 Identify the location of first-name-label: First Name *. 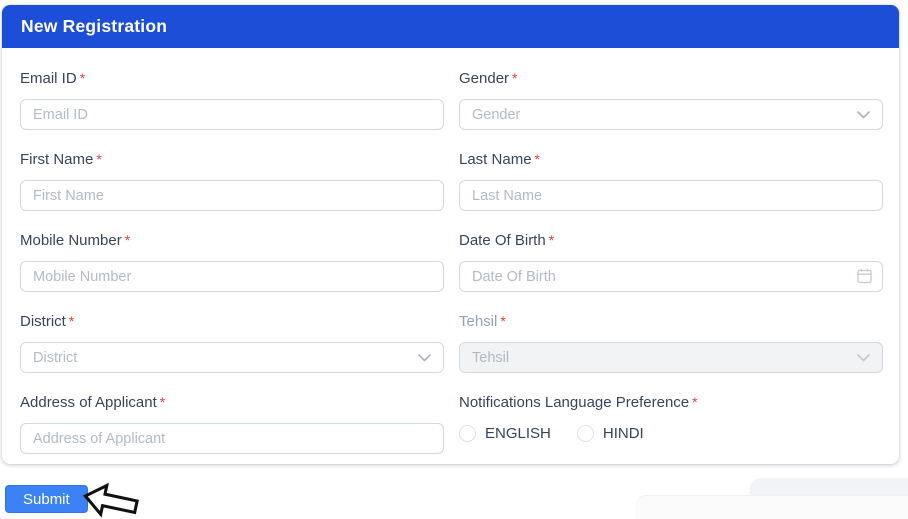
(232, 159).